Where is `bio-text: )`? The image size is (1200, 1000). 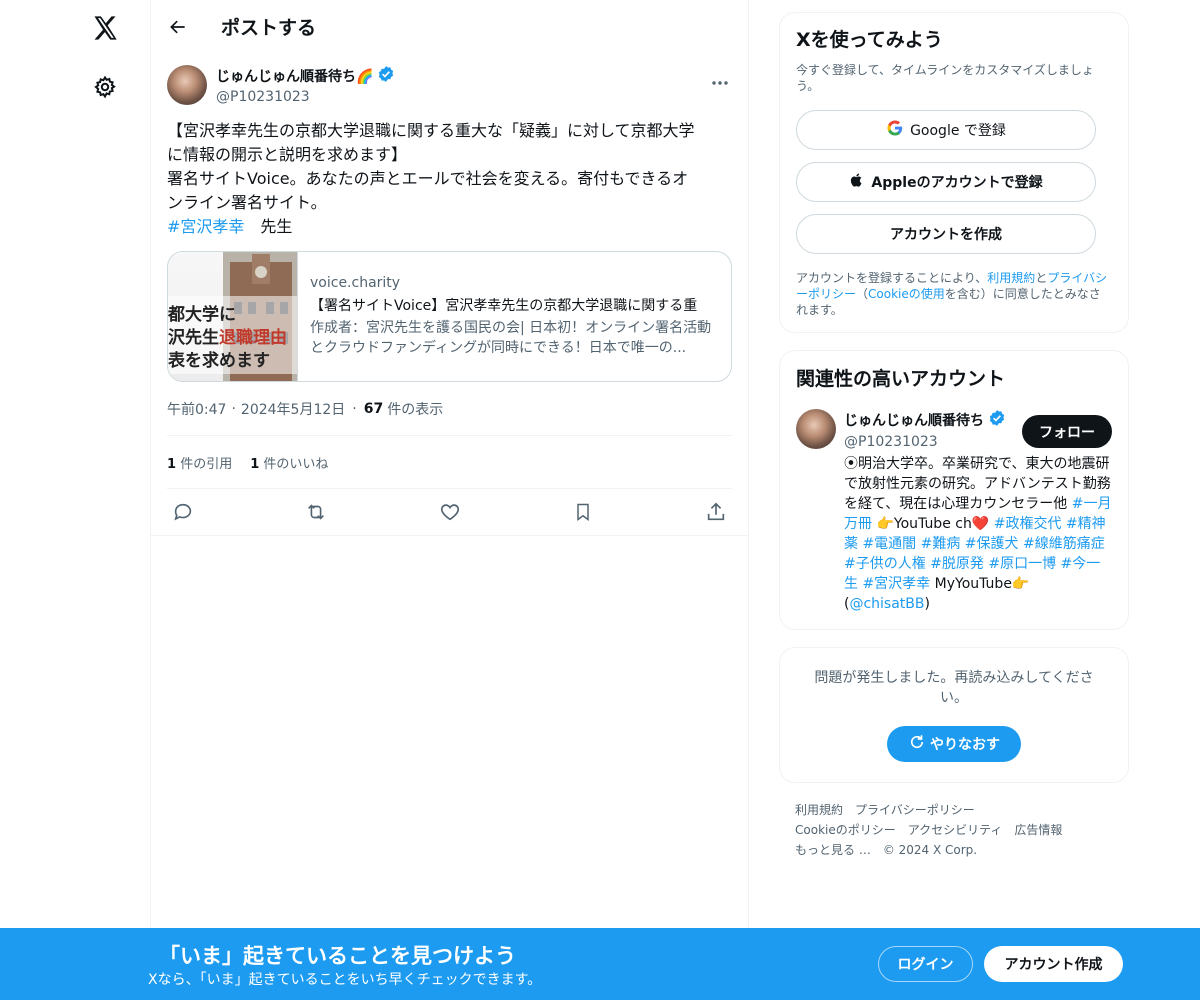
bio-text: ) is located at coordinates (927, 604).